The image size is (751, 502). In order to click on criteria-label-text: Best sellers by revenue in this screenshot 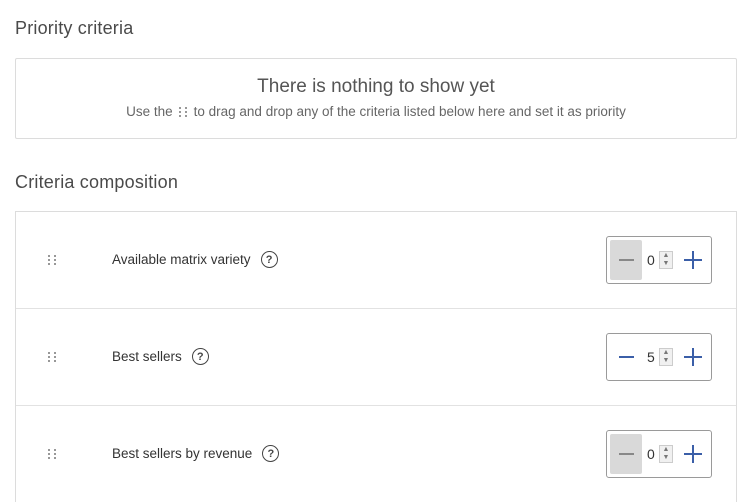, I will do `click(182, 453)`.